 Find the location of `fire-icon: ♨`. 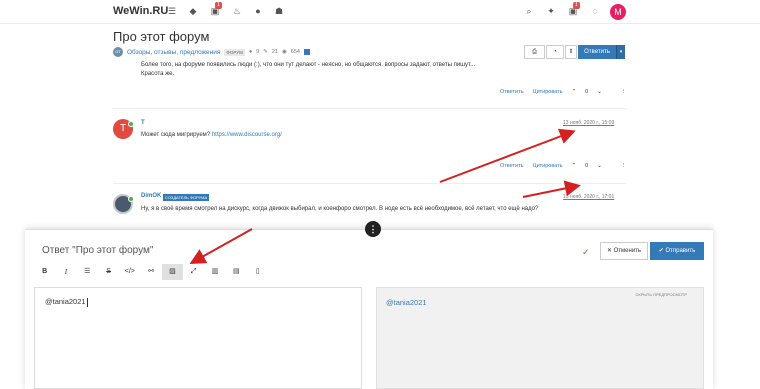

fire-icon: ♨ is located at coordinates (237, 11).